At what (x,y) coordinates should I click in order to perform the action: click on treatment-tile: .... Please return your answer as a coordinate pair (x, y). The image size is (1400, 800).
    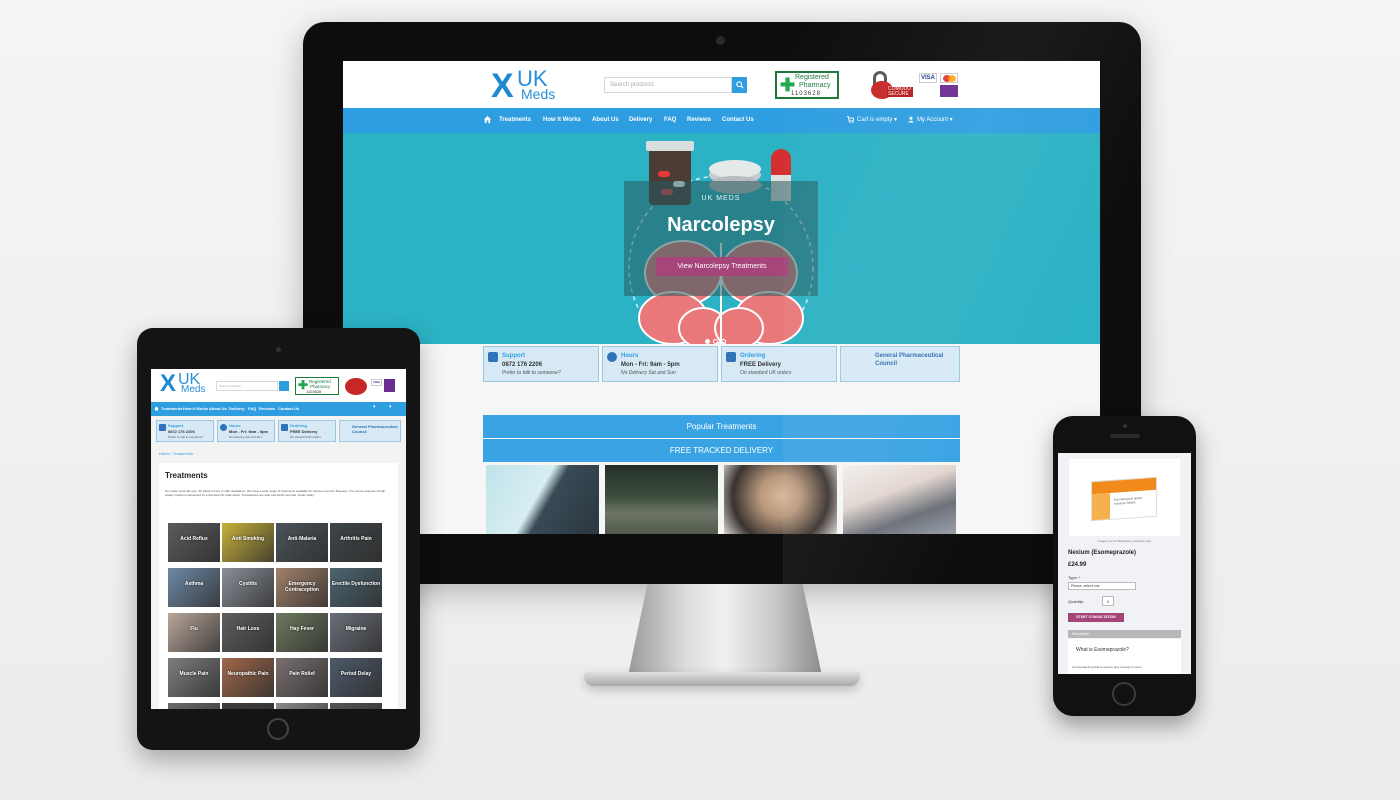
    Looking at the image, I should click on (356, 706).